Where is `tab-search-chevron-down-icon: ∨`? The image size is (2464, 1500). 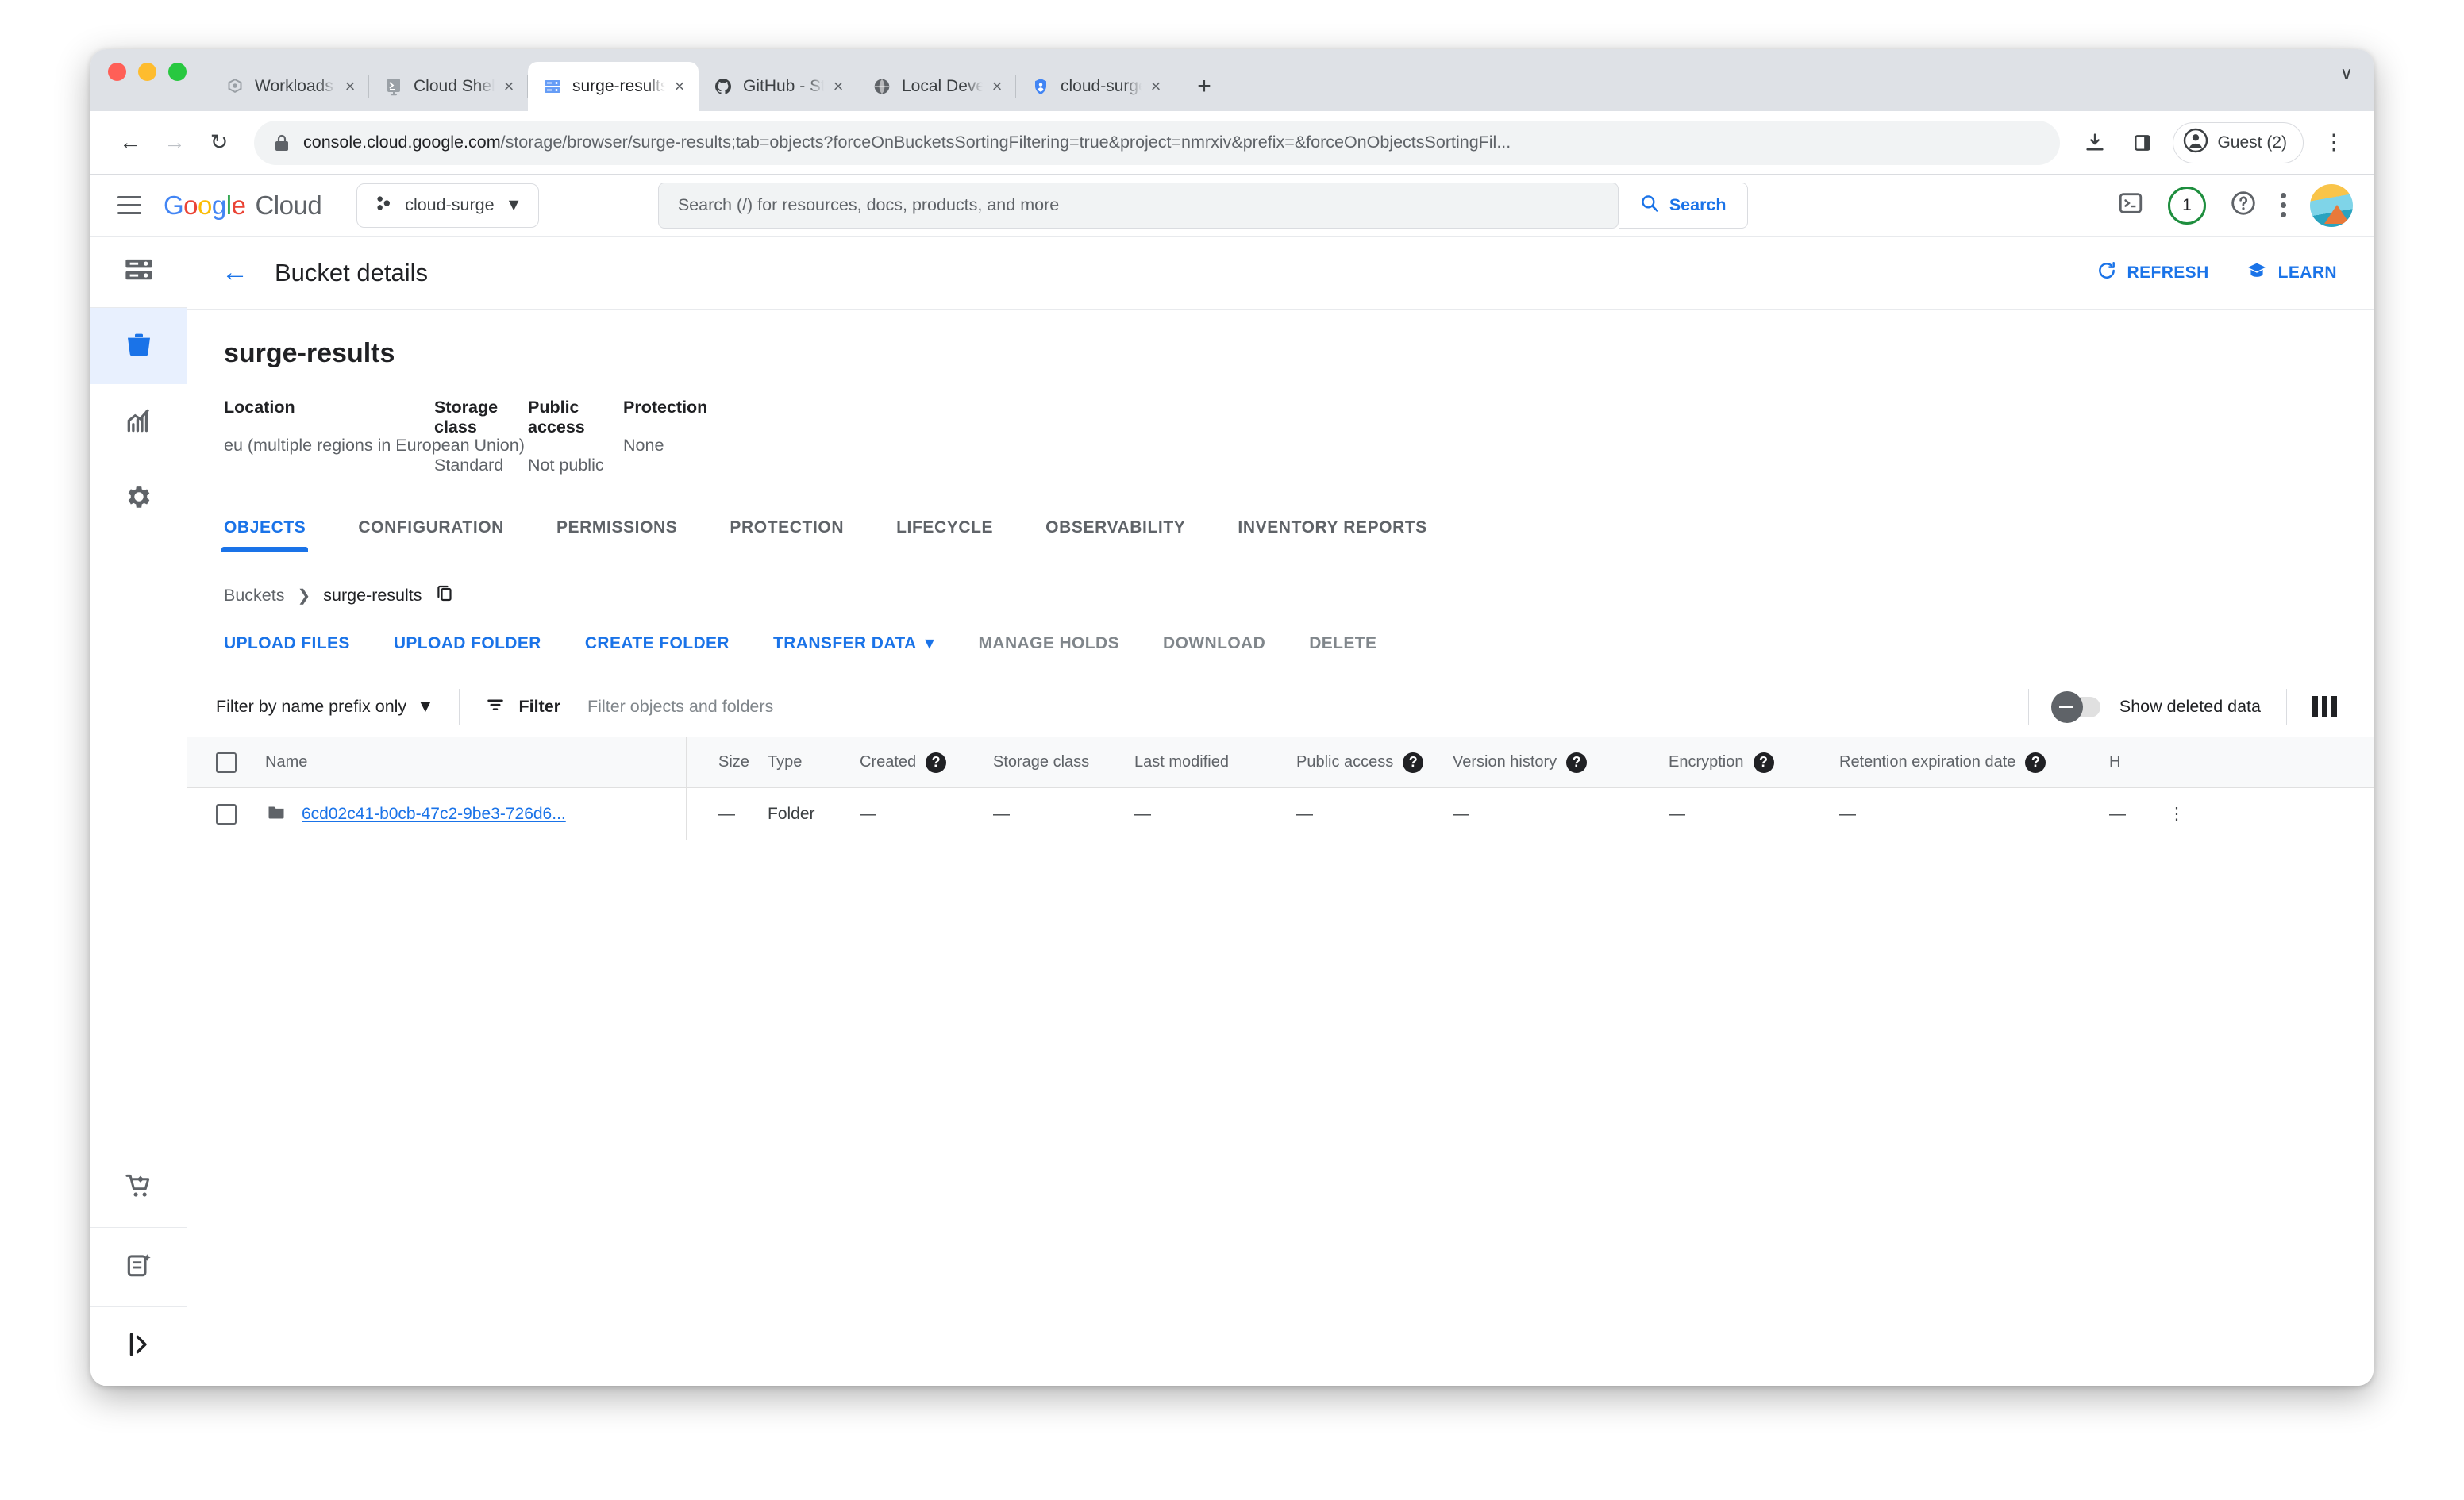
tab-search-chevron-down-icon: ∨ is located at coordinates (2346, 73).